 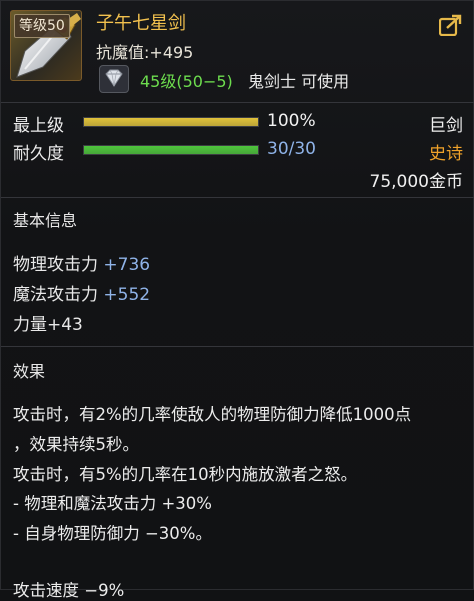 What do you see at coordinates (291, 149) in the screenshot?
I see `durability-value: 30/30` at bounding box center [291, 149].